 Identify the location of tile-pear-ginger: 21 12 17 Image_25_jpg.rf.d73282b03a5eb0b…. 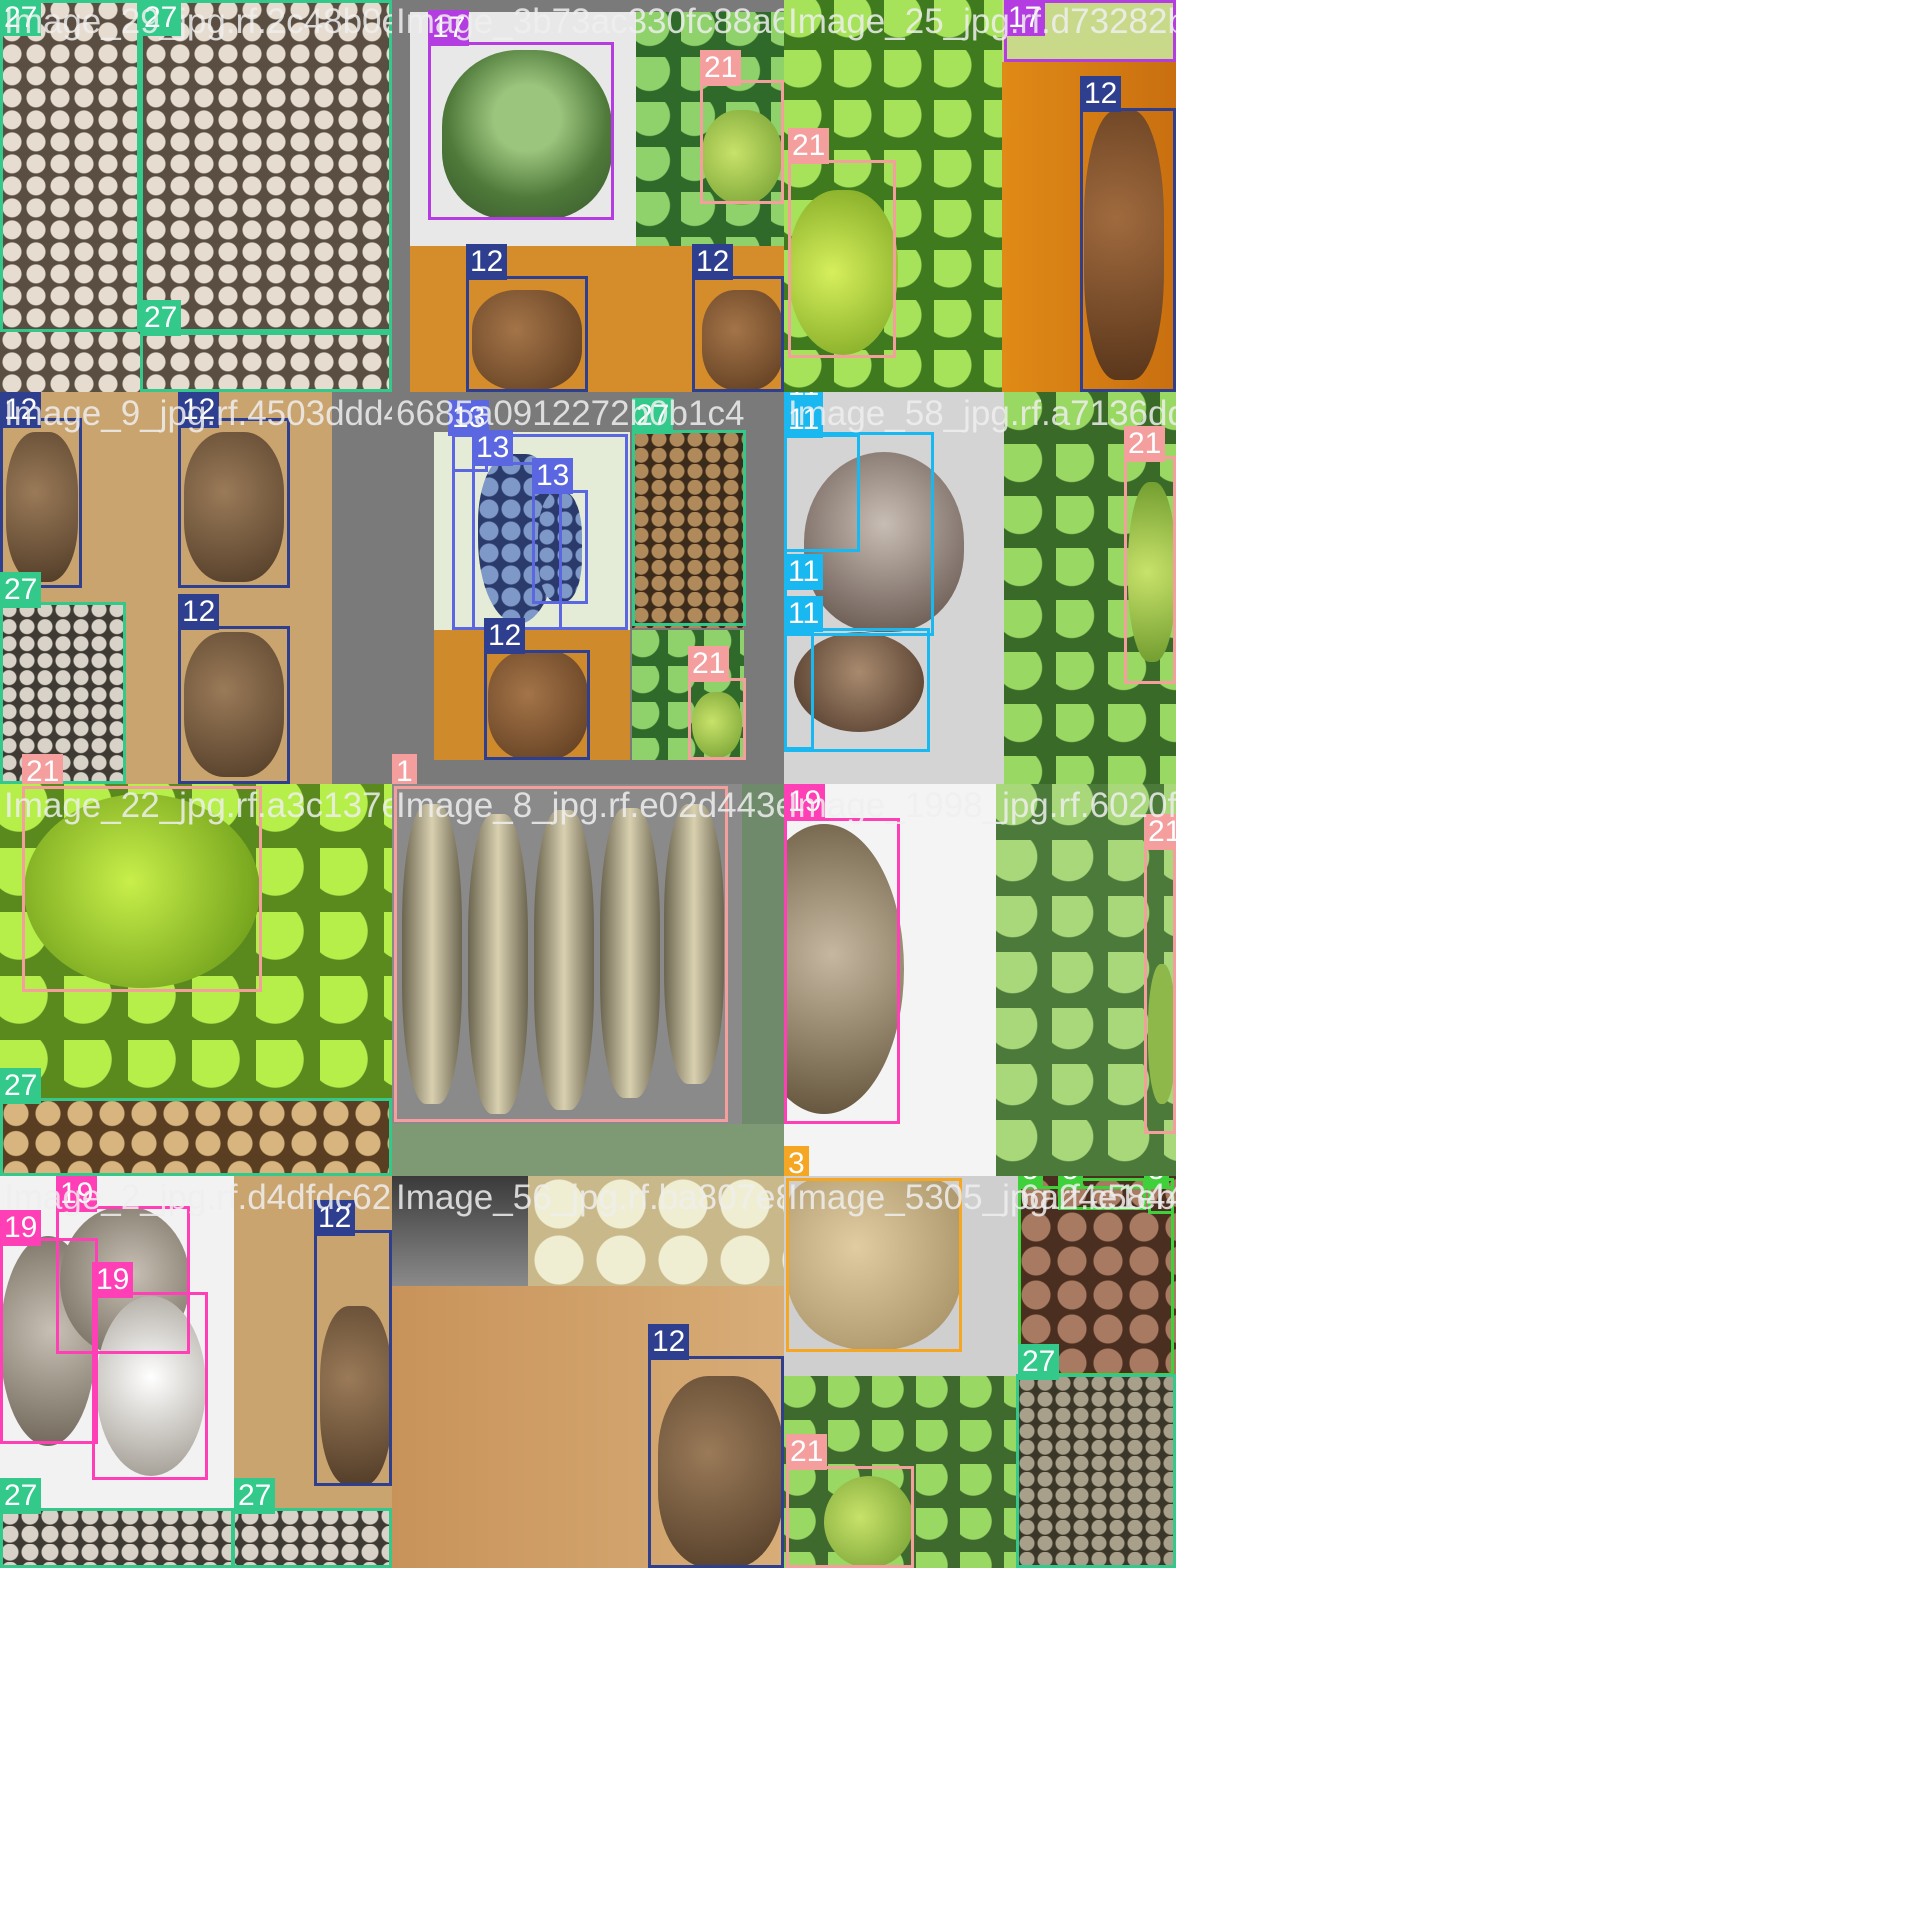
(980, 196).